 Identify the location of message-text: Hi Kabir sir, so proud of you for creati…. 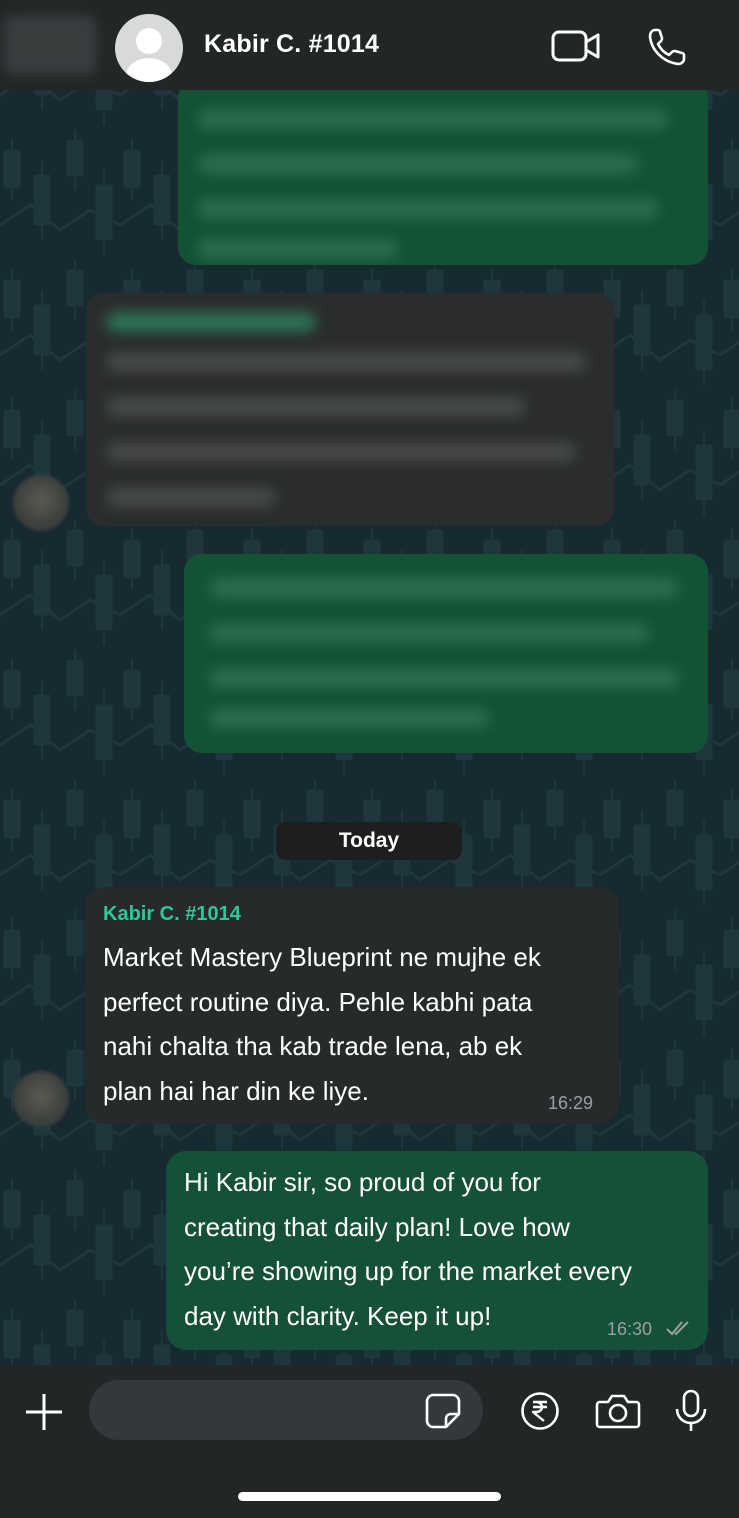
(444, 1249).